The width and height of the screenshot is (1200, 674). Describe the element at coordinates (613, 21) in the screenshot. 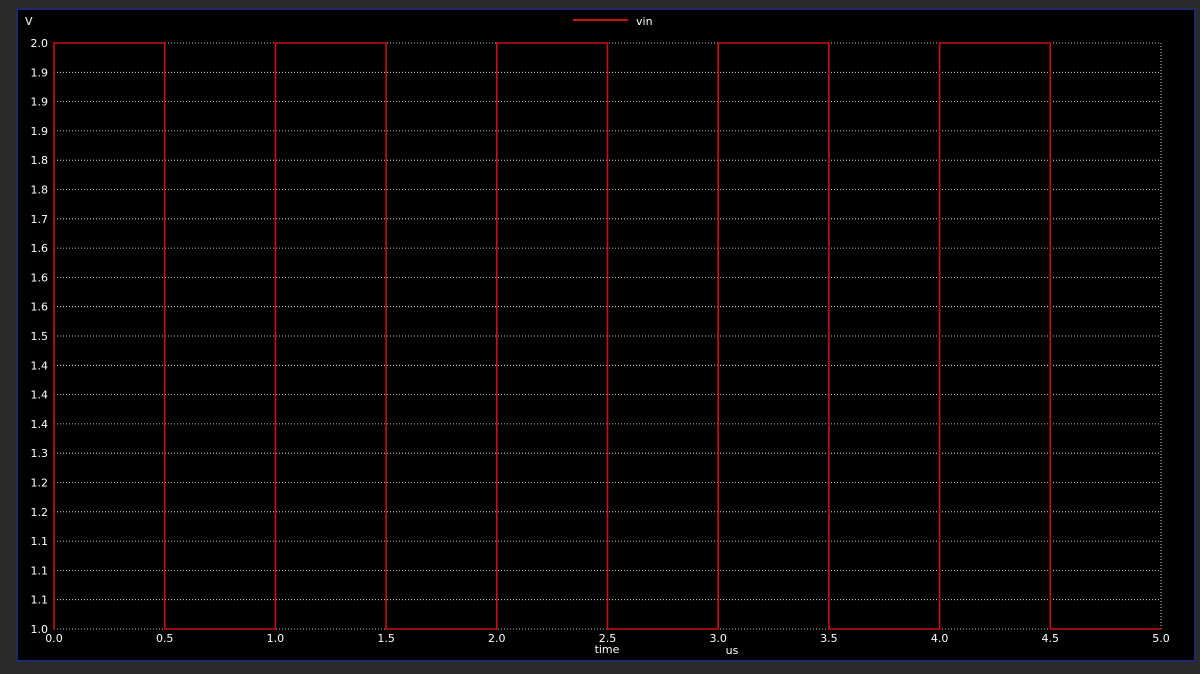

I see `legend: vin` at that location.